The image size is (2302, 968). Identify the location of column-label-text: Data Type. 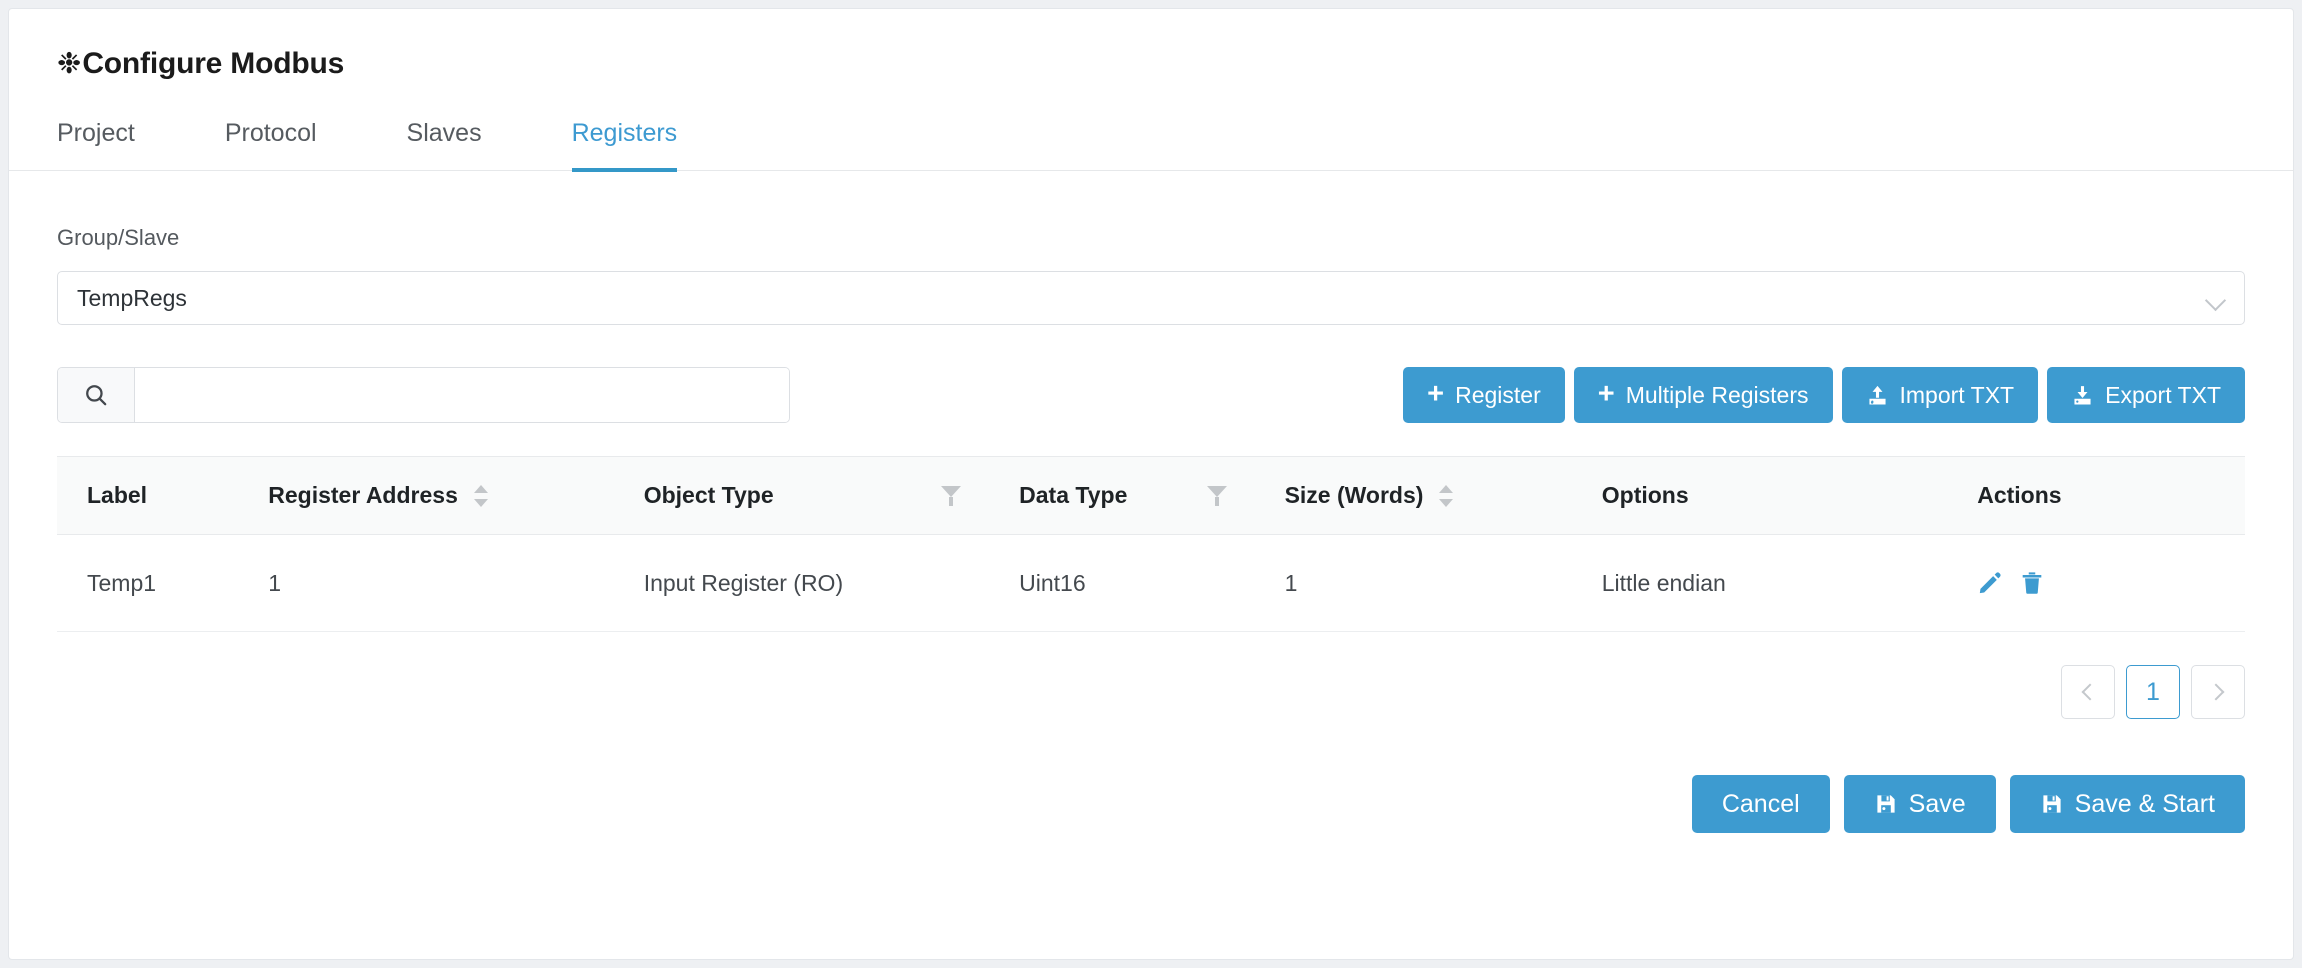
(1073, 495).